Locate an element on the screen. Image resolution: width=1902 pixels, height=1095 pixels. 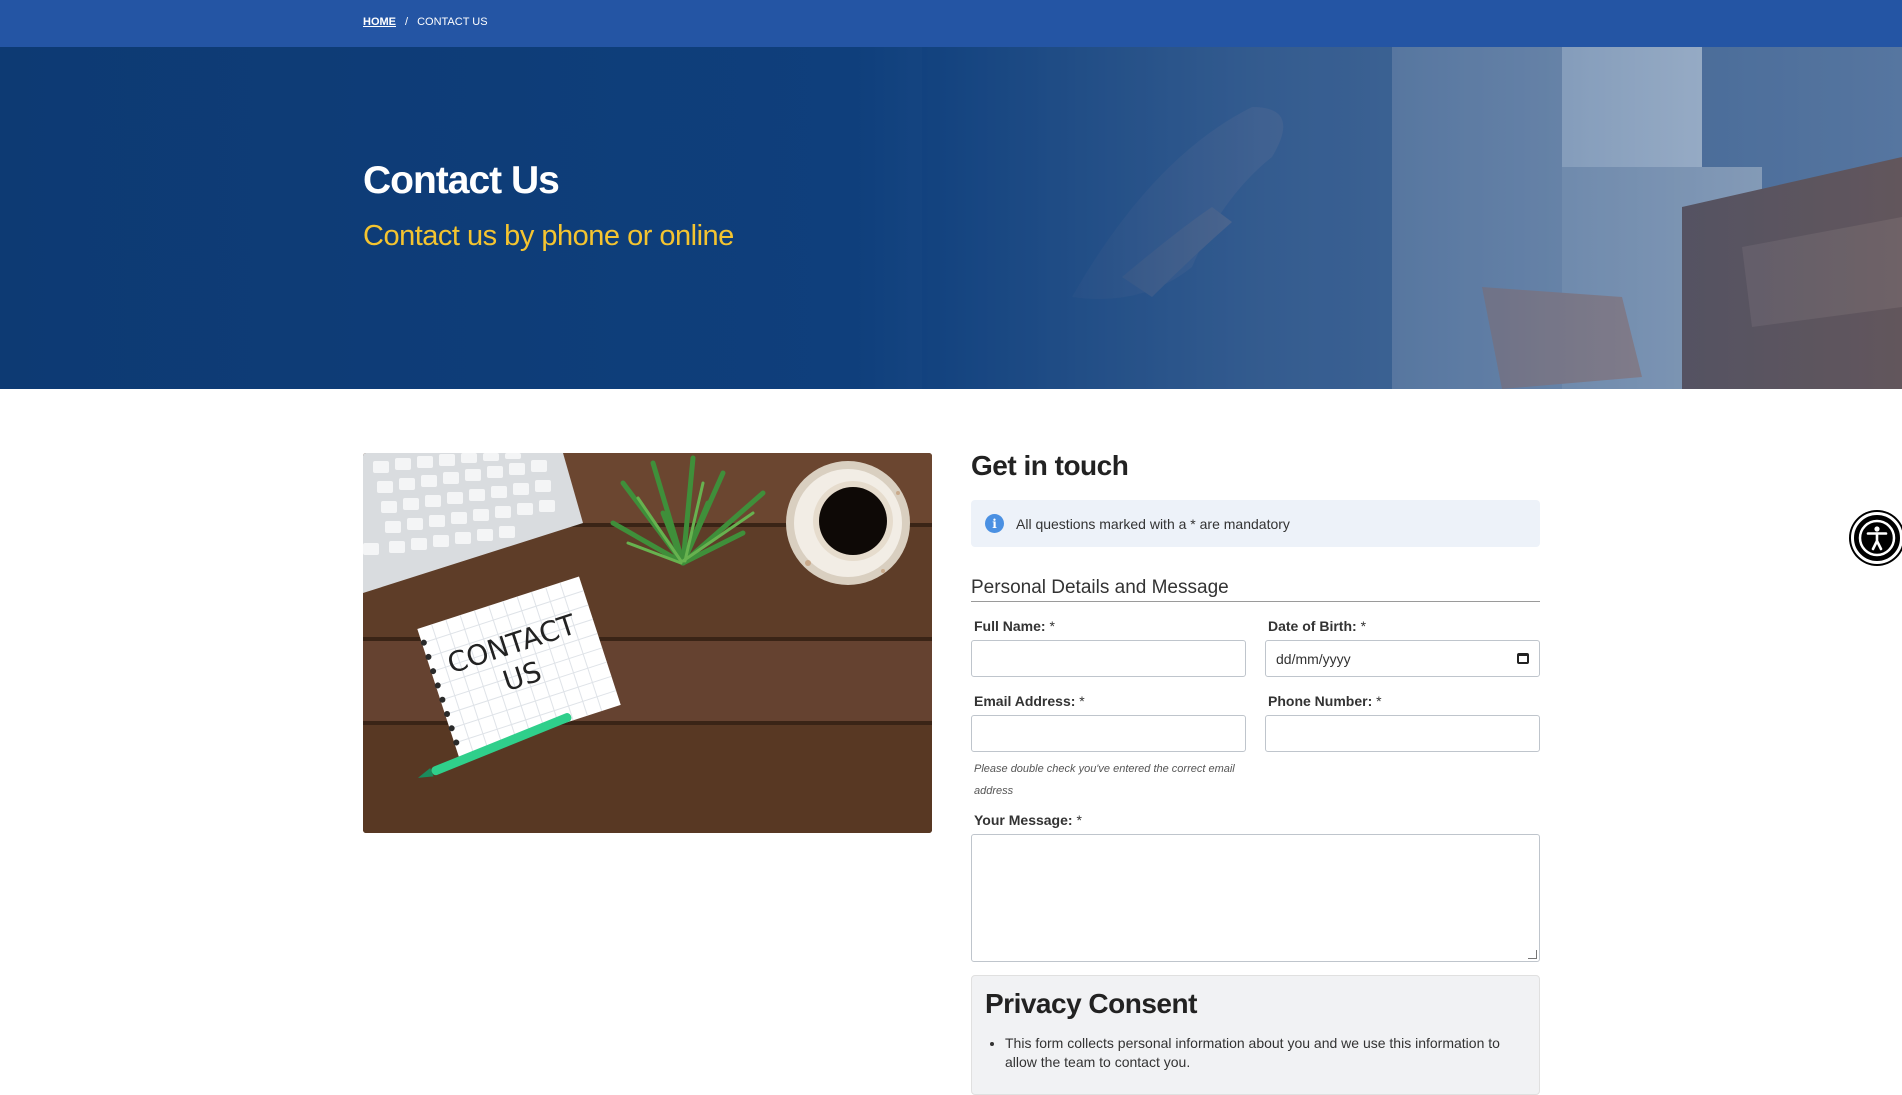
name-dob-row: Full Name: * Date of Birth: * dd/mm/yyyy is located at coordinates (1255, 639).